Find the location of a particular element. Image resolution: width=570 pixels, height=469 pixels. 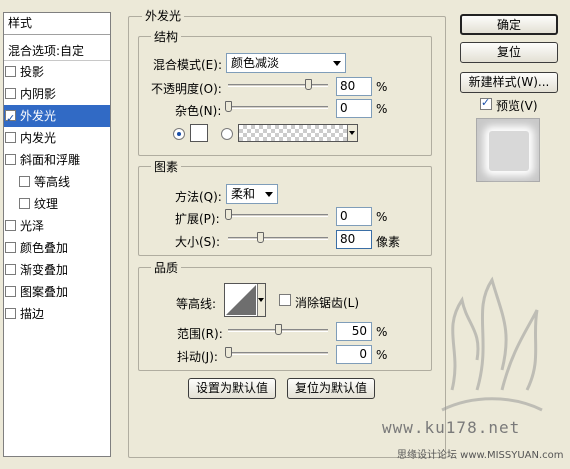

style-item: 外发光 is located at coordinates (57, 117).